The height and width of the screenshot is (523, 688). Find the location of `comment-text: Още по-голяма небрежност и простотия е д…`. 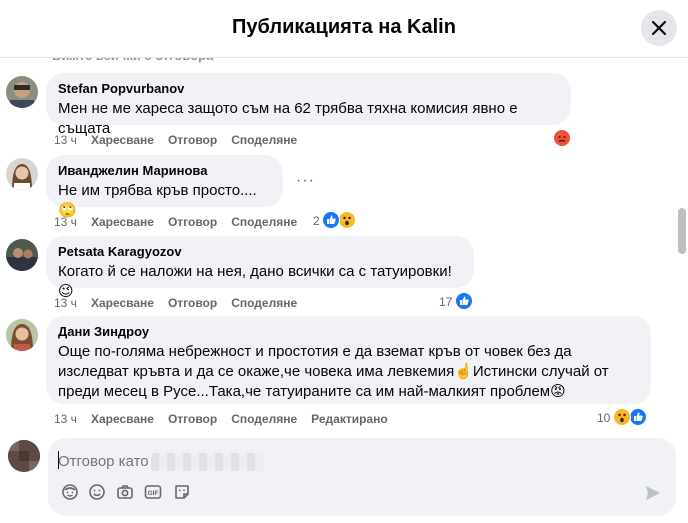

comment-text: Още по-голяма небрежност и простотия е д… is located at coordinates (333, 371).